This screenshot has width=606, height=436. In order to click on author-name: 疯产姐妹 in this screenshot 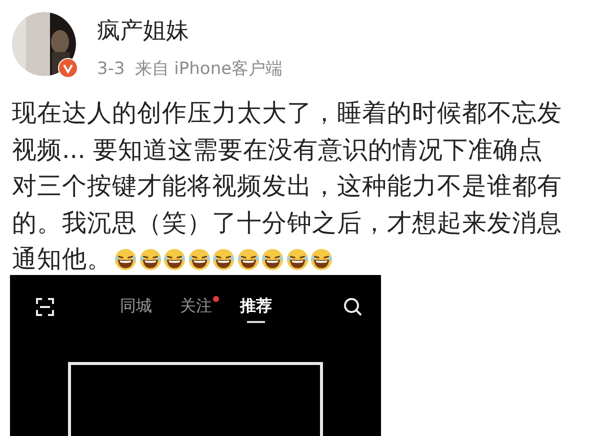, I will do `click(190, 31)`.